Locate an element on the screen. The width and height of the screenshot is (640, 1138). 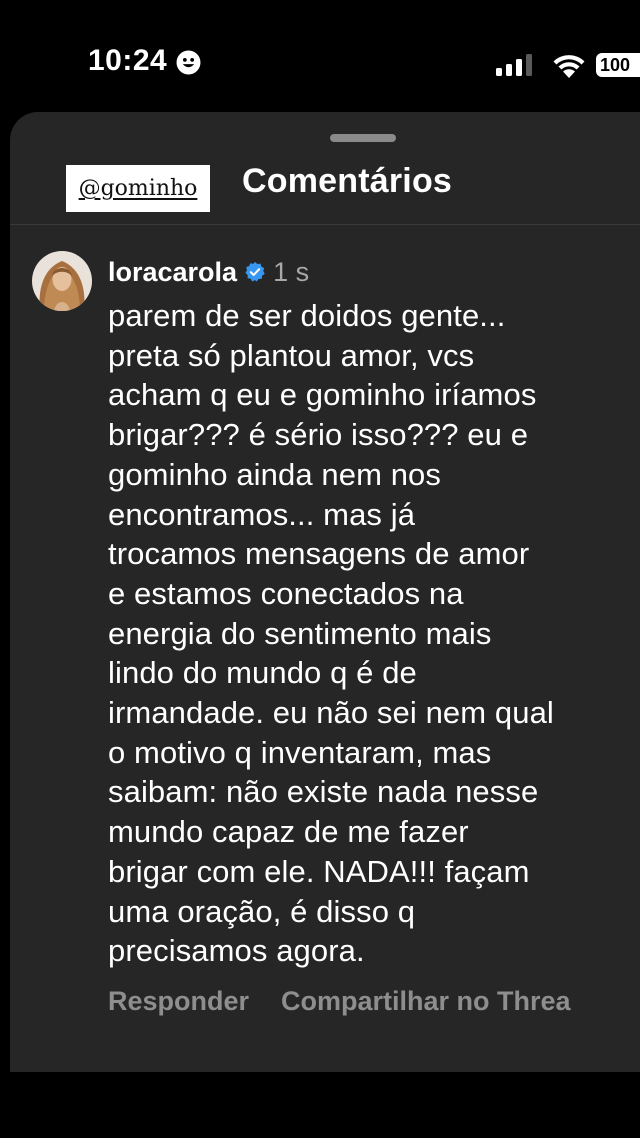
wifi-icon is located at coordinates (569, 66).